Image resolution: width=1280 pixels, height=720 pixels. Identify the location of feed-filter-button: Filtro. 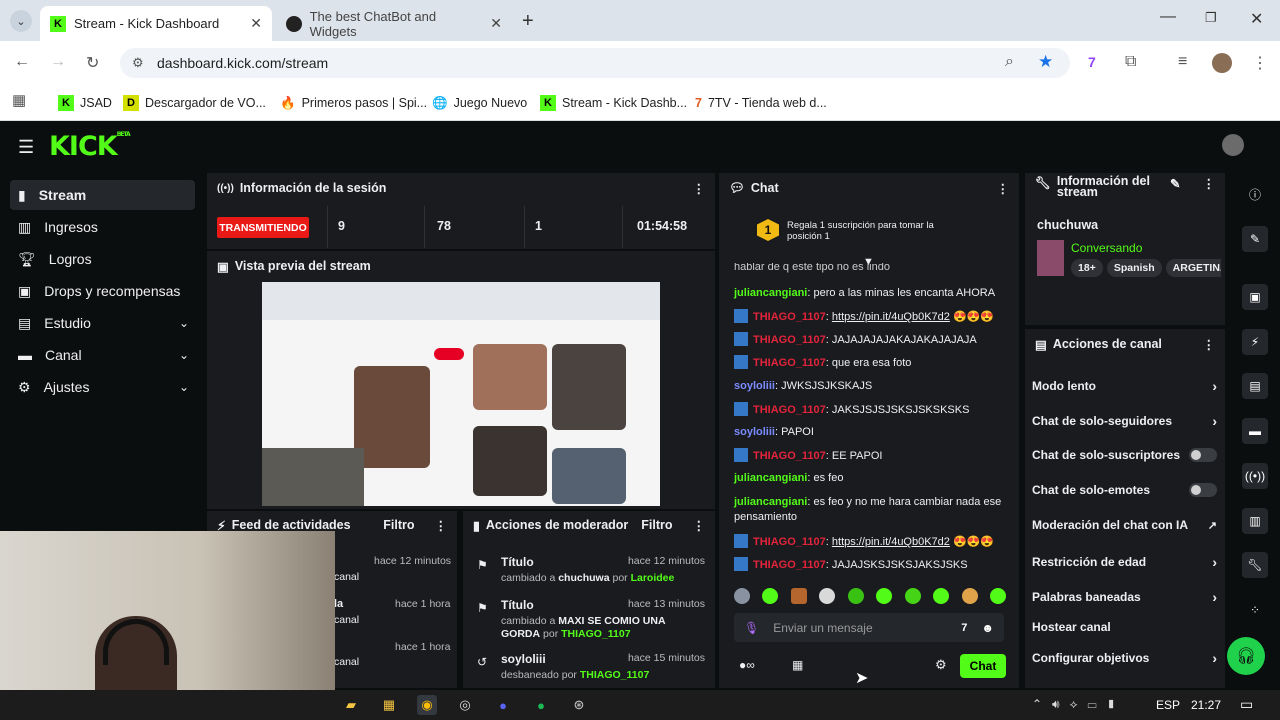
(398, 525).